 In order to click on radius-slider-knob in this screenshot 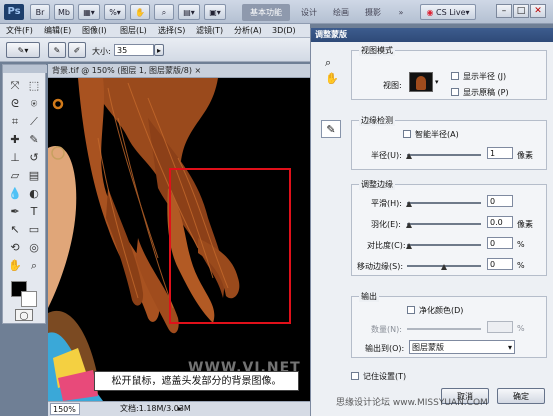, I will do `click(409, 156)`.